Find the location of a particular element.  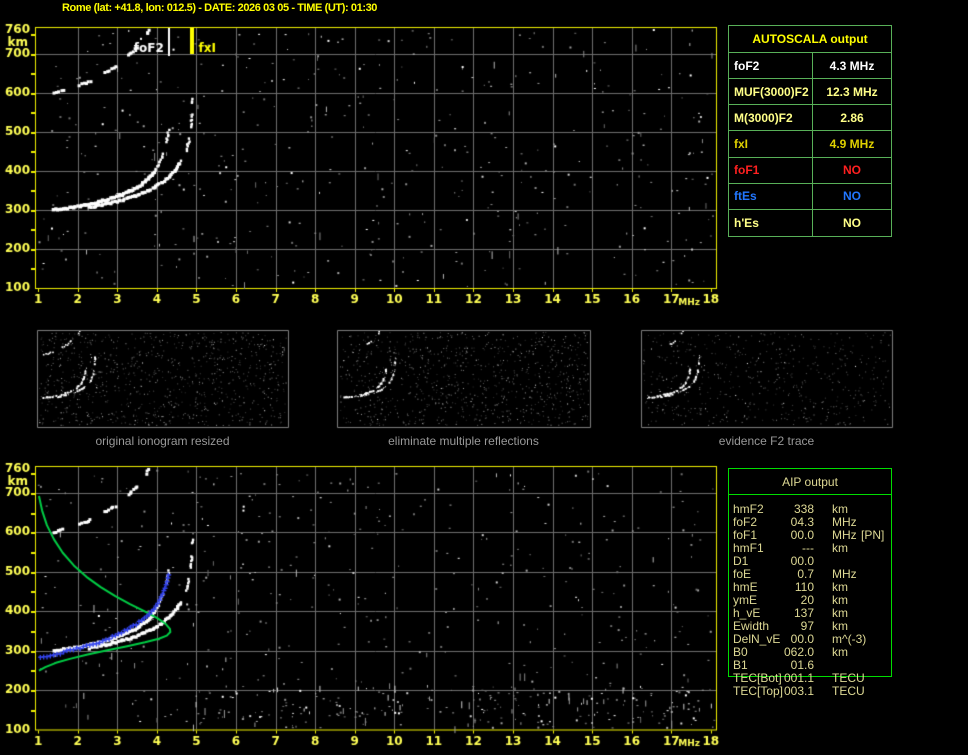

param-value: 4.3 MHz is located at coordinates (852, 65).